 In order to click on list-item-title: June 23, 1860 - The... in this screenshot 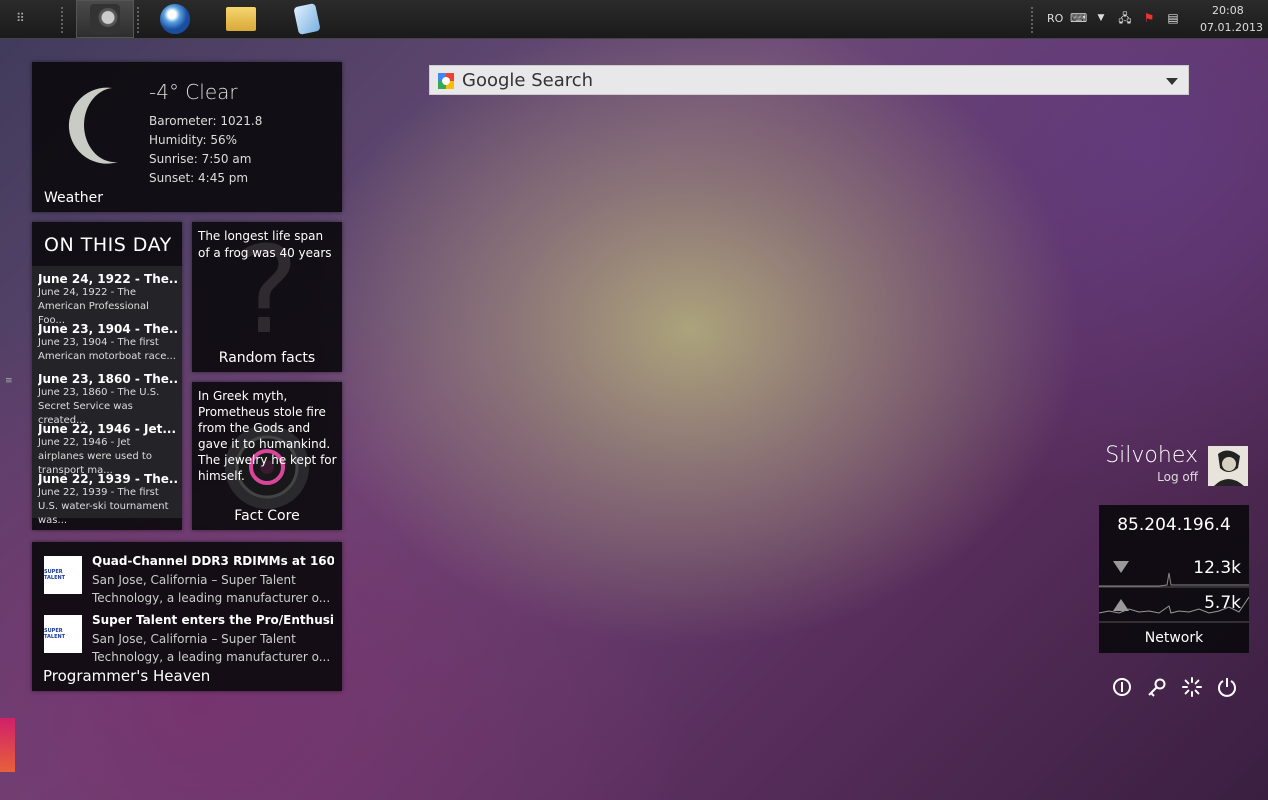, I will do `click(108, 379)`.